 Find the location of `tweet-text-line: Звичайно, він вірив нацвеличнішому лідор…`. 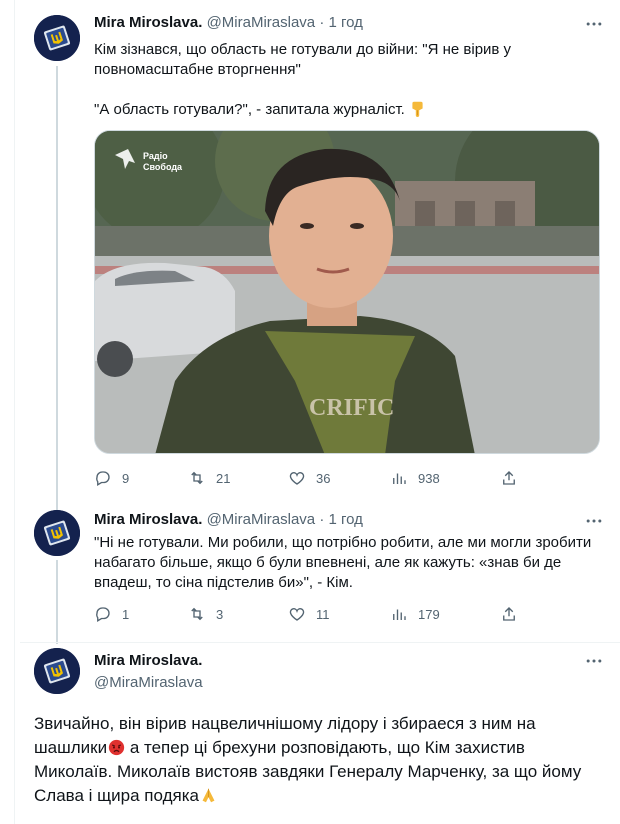

tweet-text-line: Звичайно, він вірив нацвеличнішому лідор… is located at coordinates (285, 723).